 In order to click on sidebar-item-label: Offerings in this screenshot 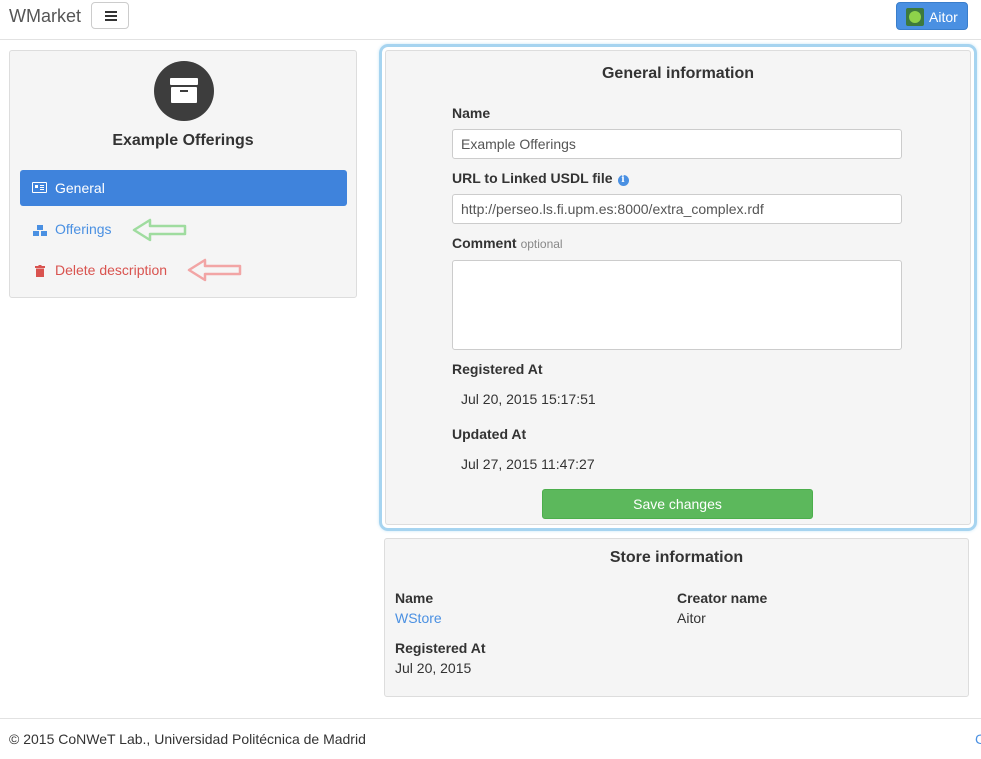, I will do `click(83, 229)`.